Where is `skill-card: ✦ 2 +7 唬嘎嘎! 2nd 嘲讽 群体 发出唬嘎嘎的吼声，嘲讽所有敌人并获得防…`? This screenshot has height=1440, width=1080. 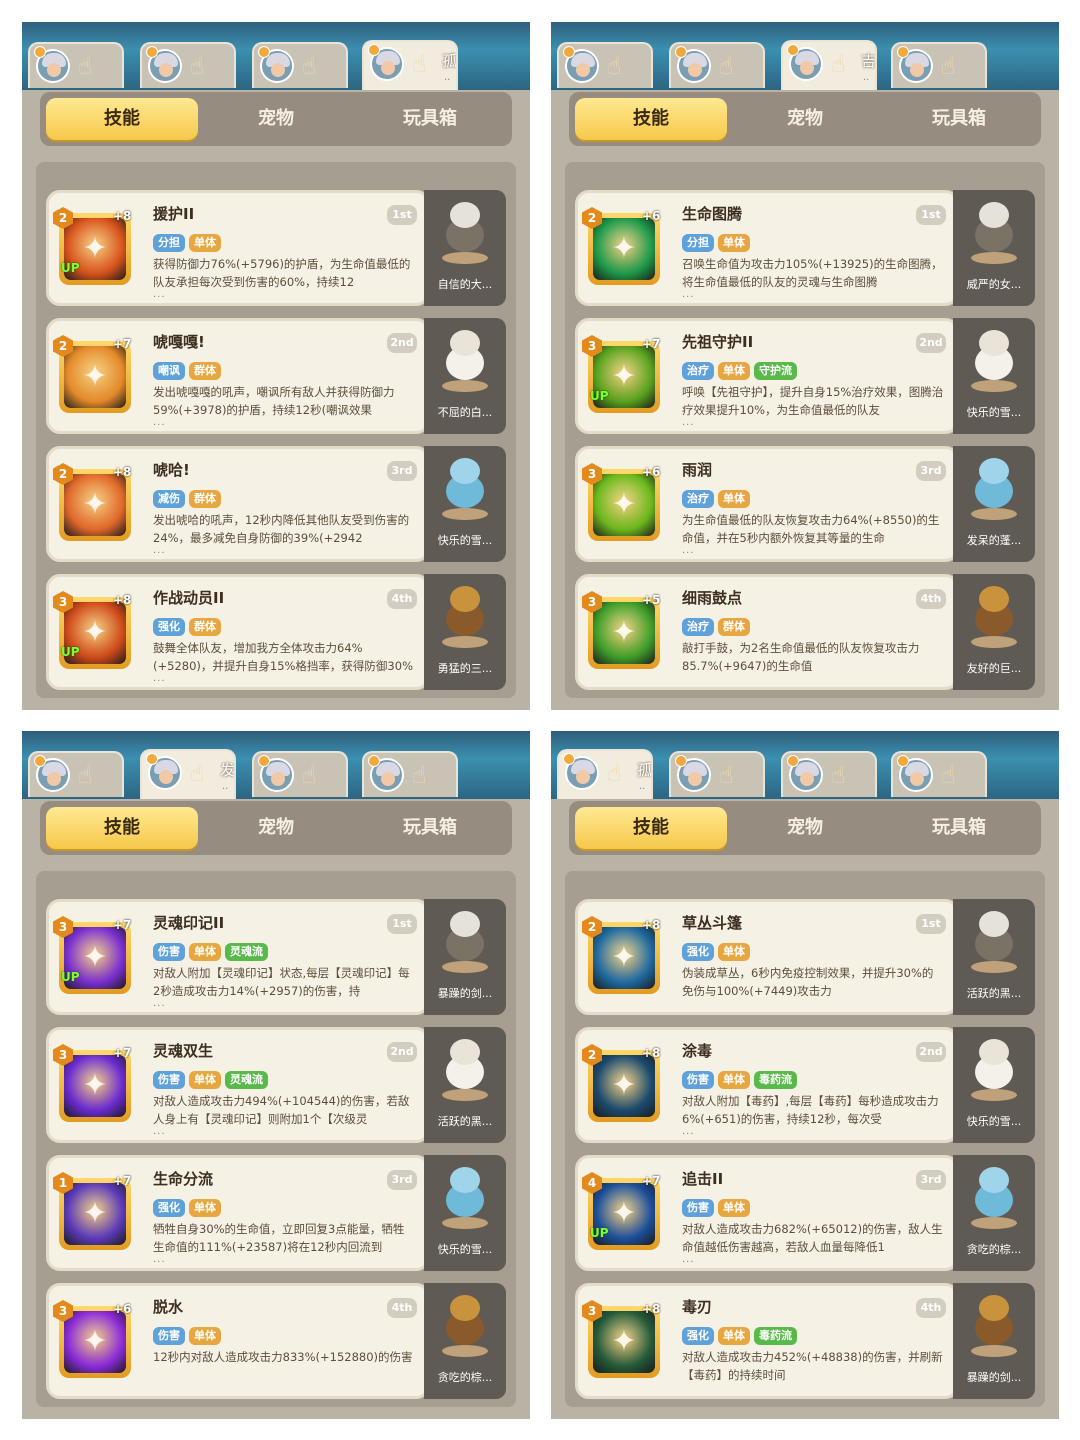
skill-card: ✦ 2 +7 唬嘎嘎! 2nd 嘲讽 群体 发出唬嘎嘎的吼声，嘲讽所有敌人并获得防… is located at coordinates (238, 376).